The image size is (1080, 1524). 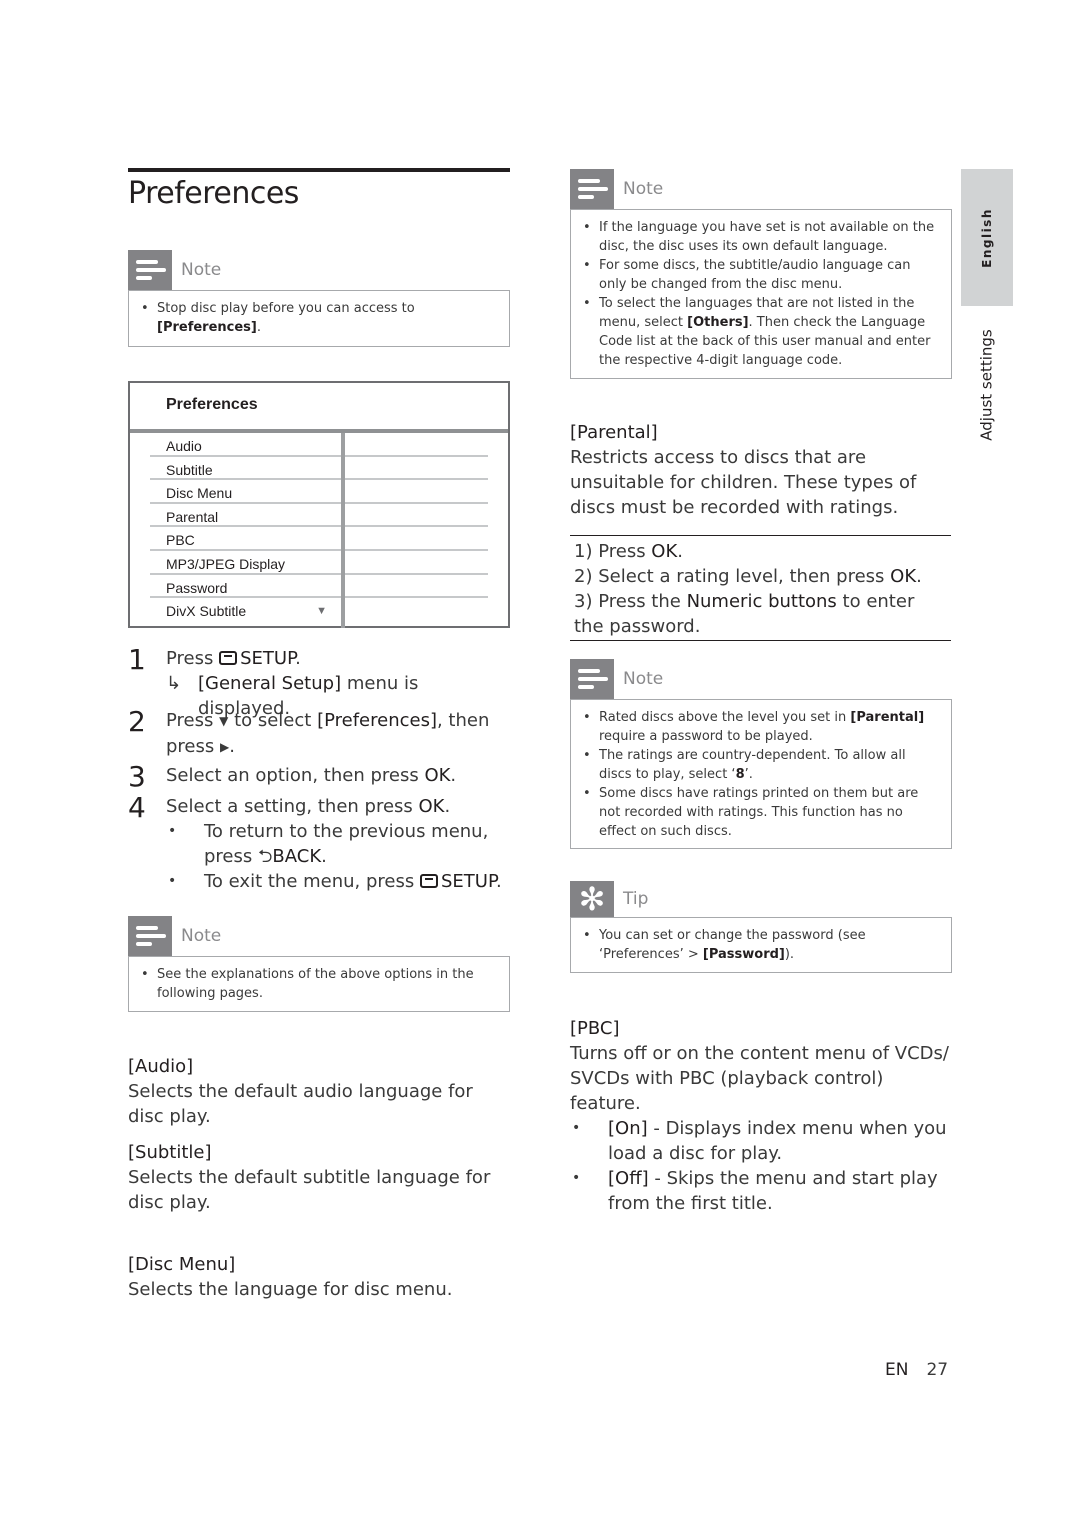 What do you see at coordinates (319, 170) in the screenshot?
I see `section-rule` at bounding box center [319, 170].